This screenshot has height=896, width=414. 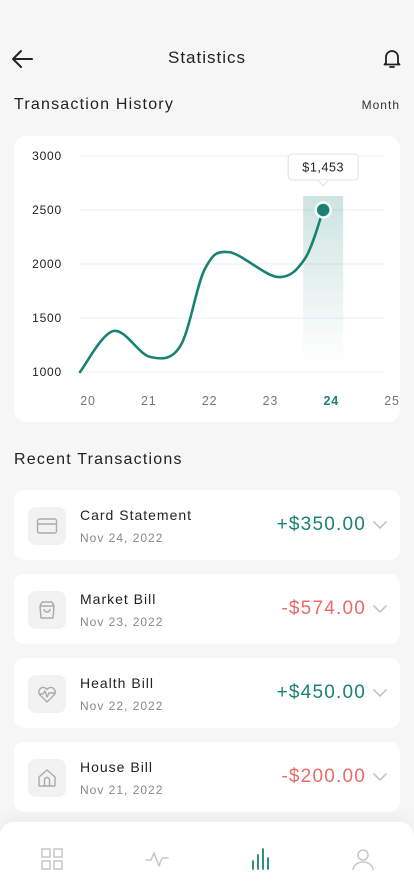 What do you see at coordinates (157, 859) in the screenshot?
I see `activity-icon` at bounding box center [157, 859].